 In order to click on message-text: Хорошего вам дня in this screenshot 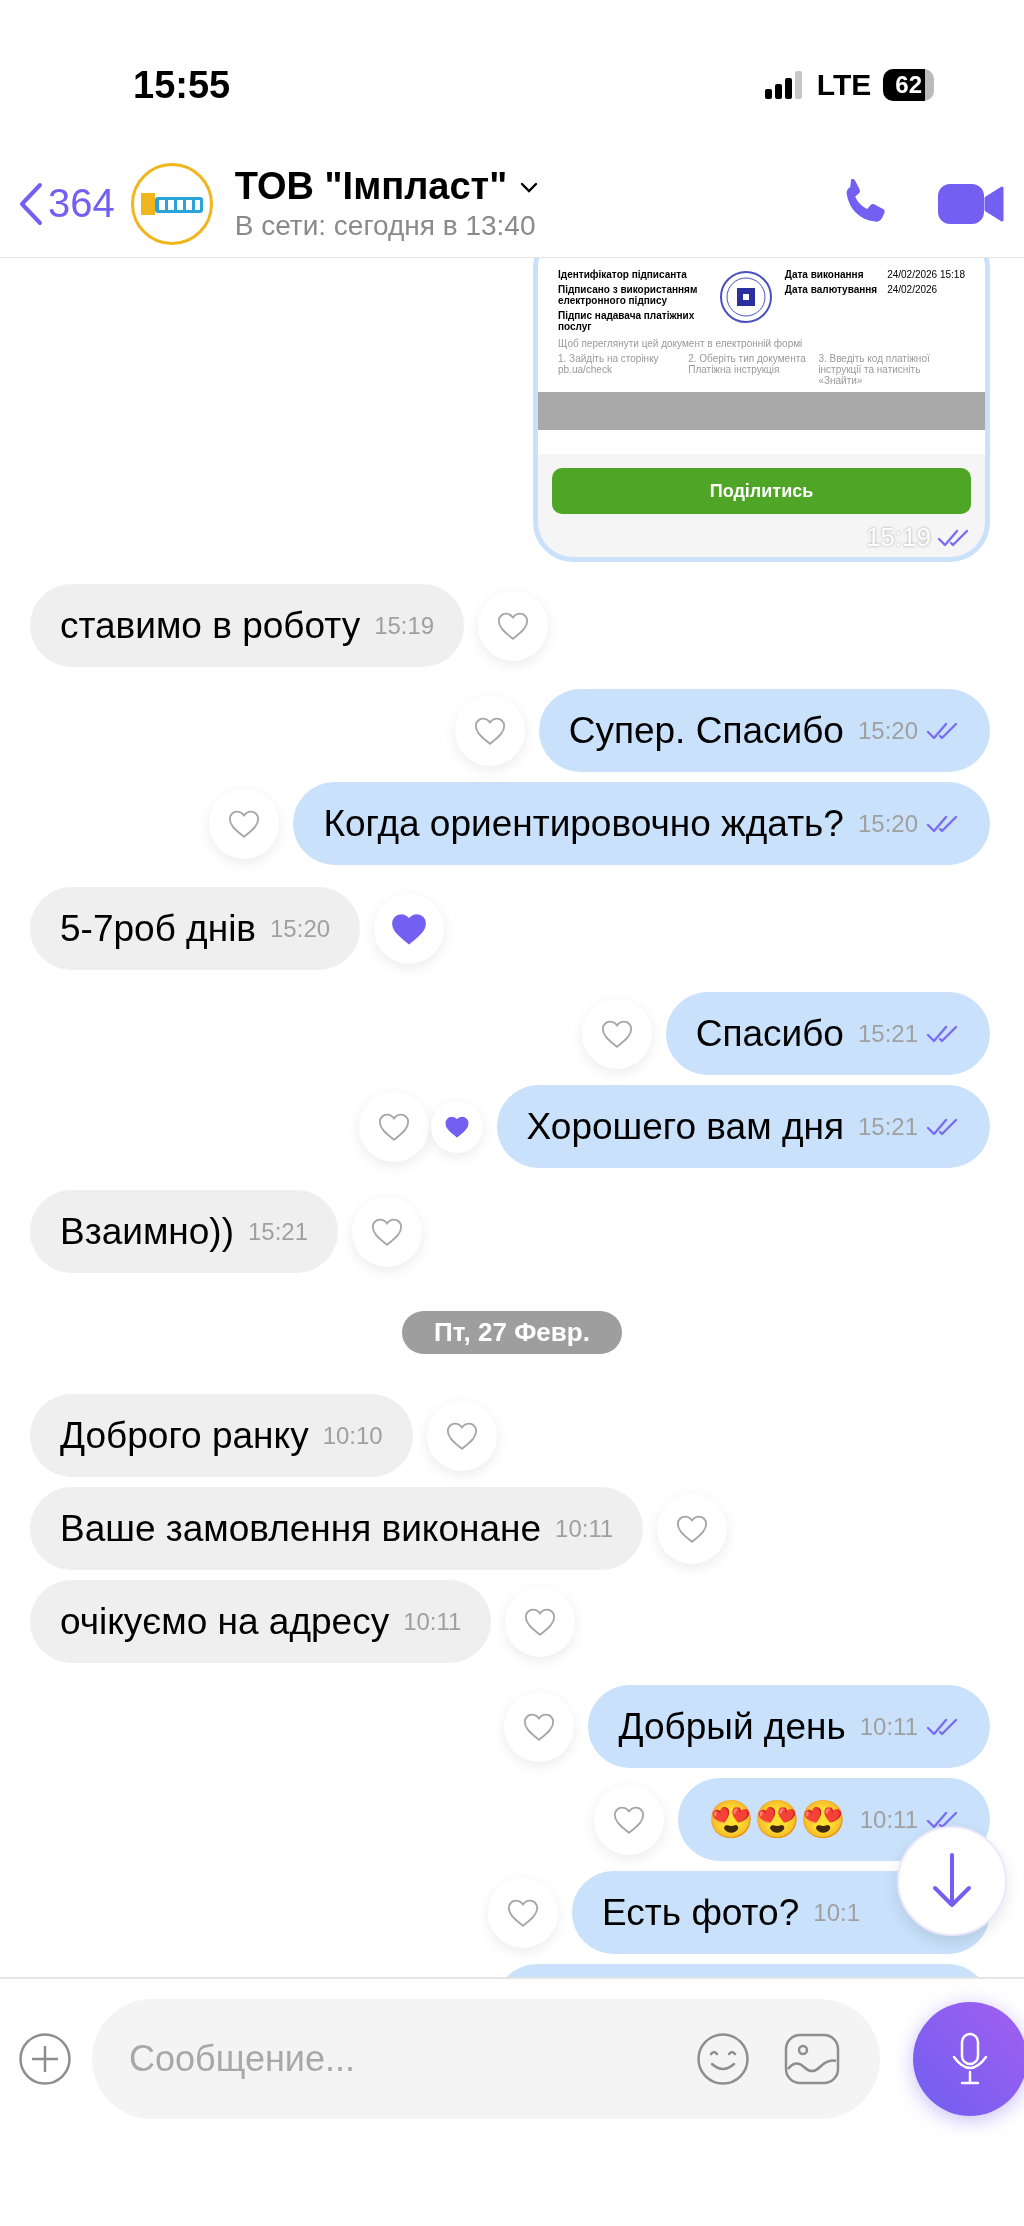, I will do `click(685, 1127)`.